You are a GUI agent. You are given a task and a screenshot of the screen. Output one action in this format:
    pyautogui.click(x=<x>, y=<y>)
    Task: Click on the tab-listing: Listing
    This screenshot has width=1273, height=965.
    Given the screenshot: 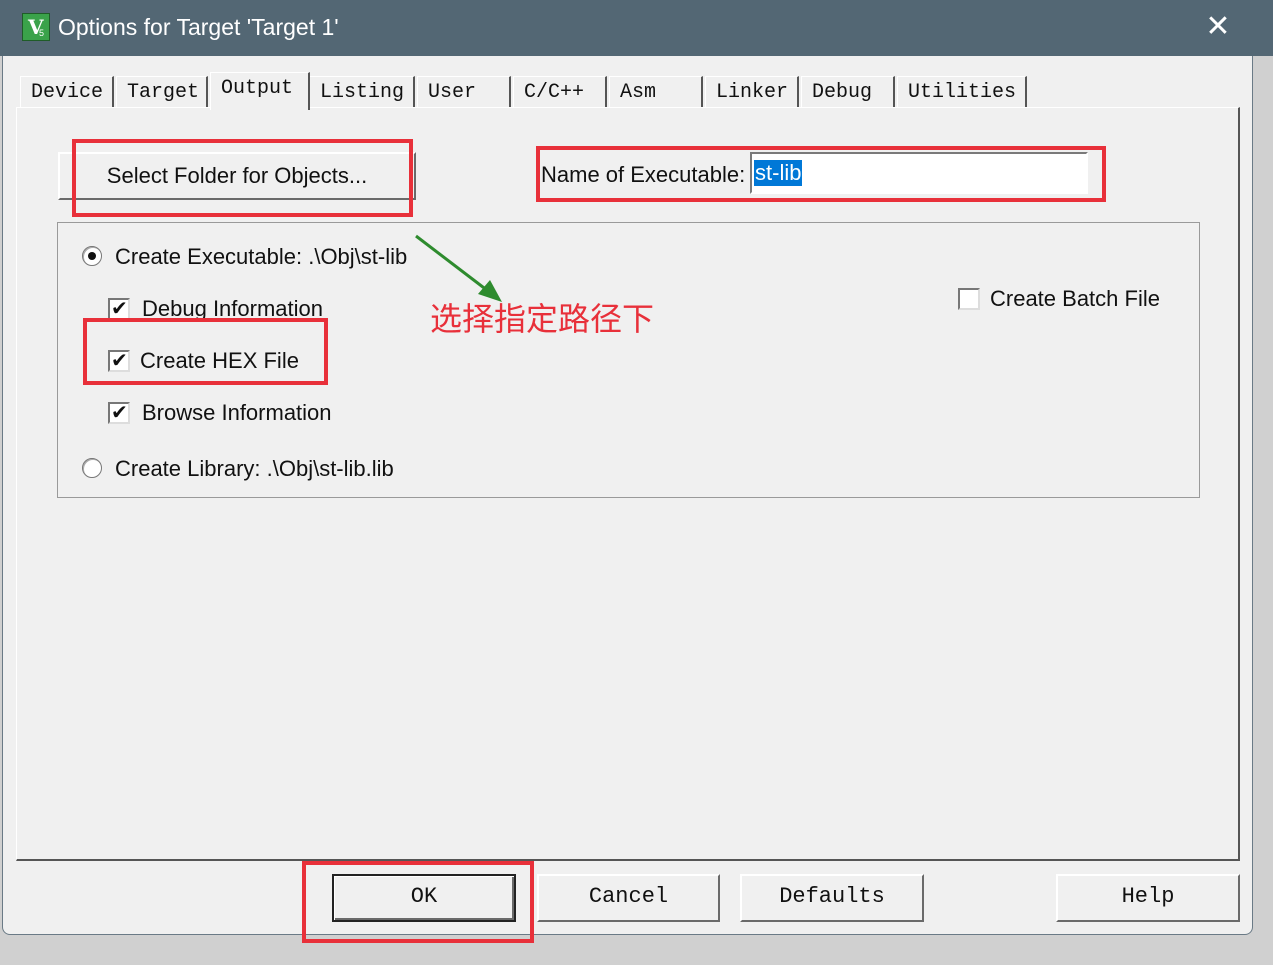 What is the action you would take?
    pyautogui.click(x=362, y=92)
    